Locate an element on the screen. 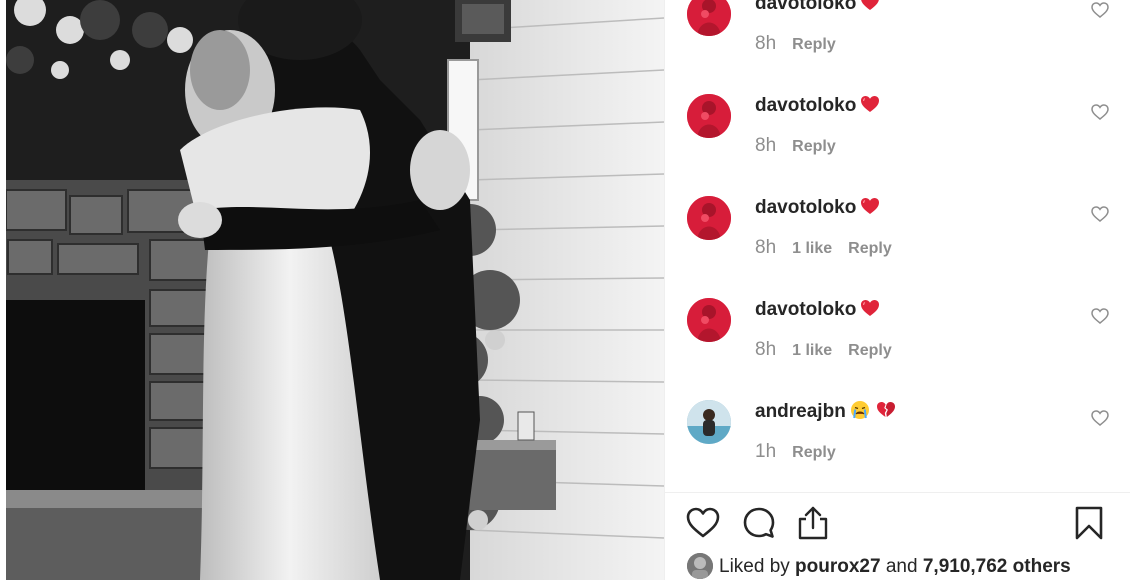 Image resolution: width=1130 pixels, height=580 pixels. comment-item: andreajbn 1h Reply is located at coordinates (897, 446).